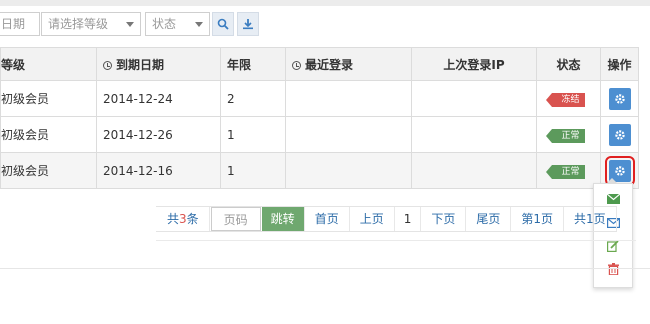 This screenshot has width=650, height=324. Describe the element at coordinates (396, 240) in the screenshot. I see `pager-divider` at that location.